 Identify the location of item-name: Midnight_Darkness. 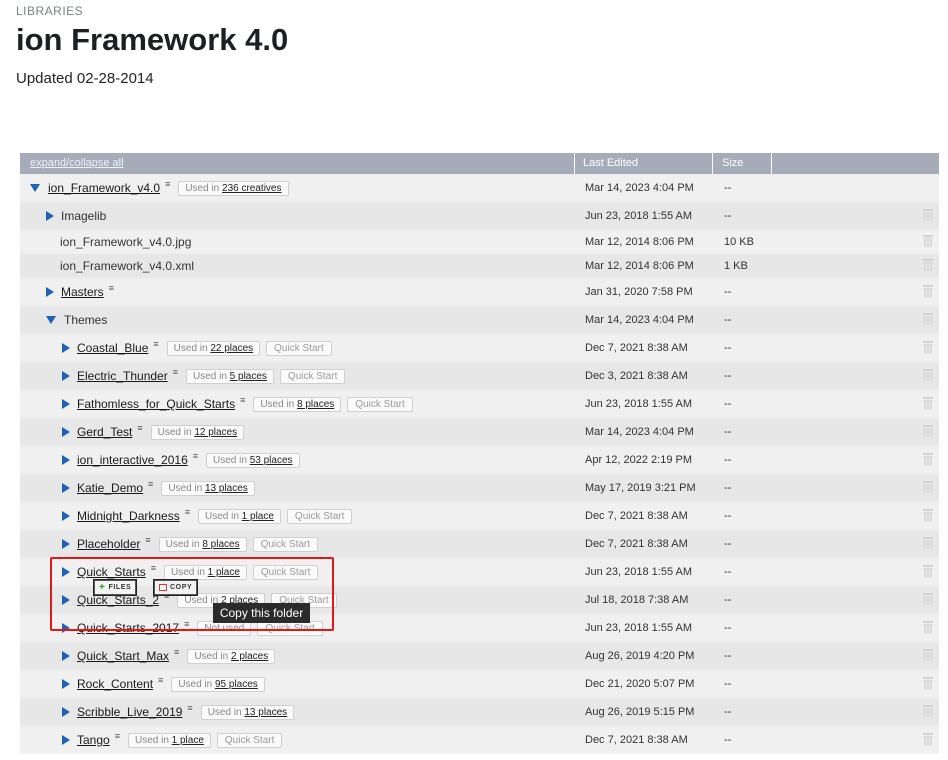
(128, 516).